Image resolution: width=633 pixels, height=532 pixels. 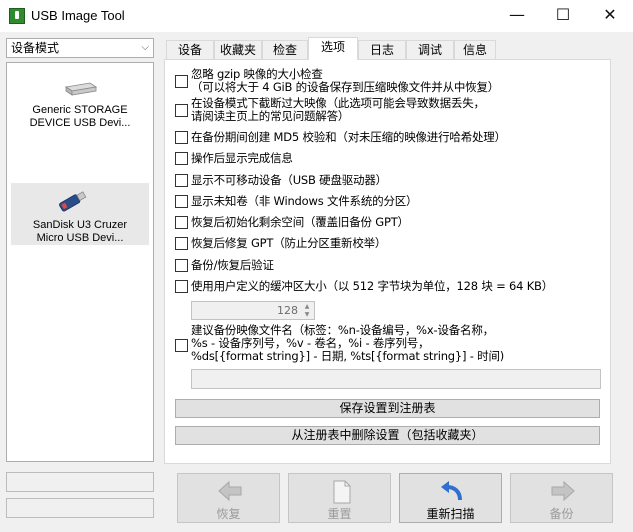 What do you see at coordinates (563, 491) in the screenshot?
I see `backup-arrow-icon` at bounding box center [563, 491].